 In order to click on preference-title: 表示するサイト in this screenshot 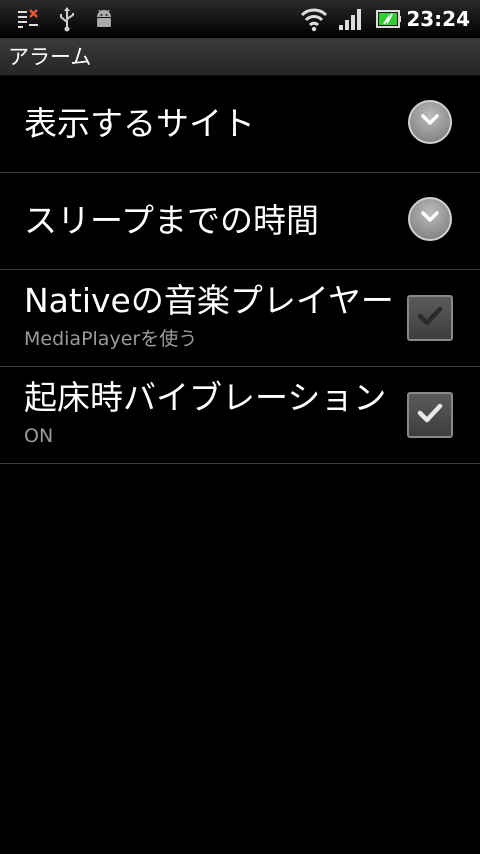, I will do `click(139, 123)`.